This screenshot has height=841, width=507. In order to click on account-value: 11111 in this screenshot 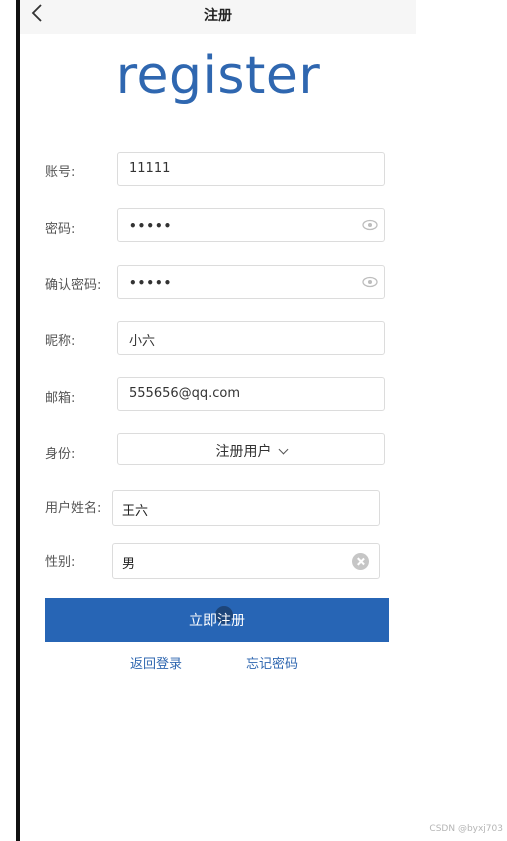, I will do `click(150, 168)`.